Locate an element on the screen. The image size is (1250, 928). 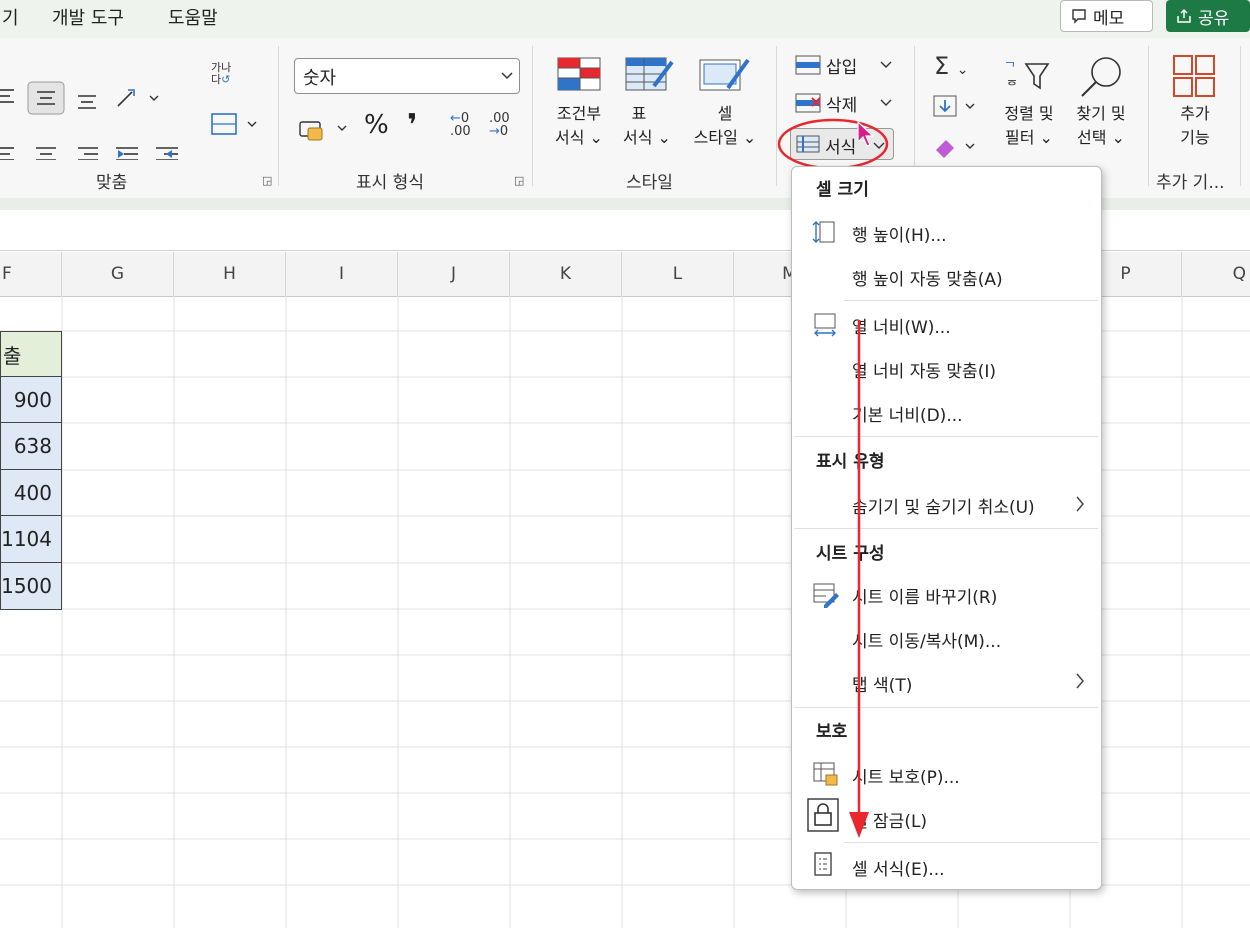
format-as-table-button: 표 서식 ⌄ is located at coordinates (647, 108).